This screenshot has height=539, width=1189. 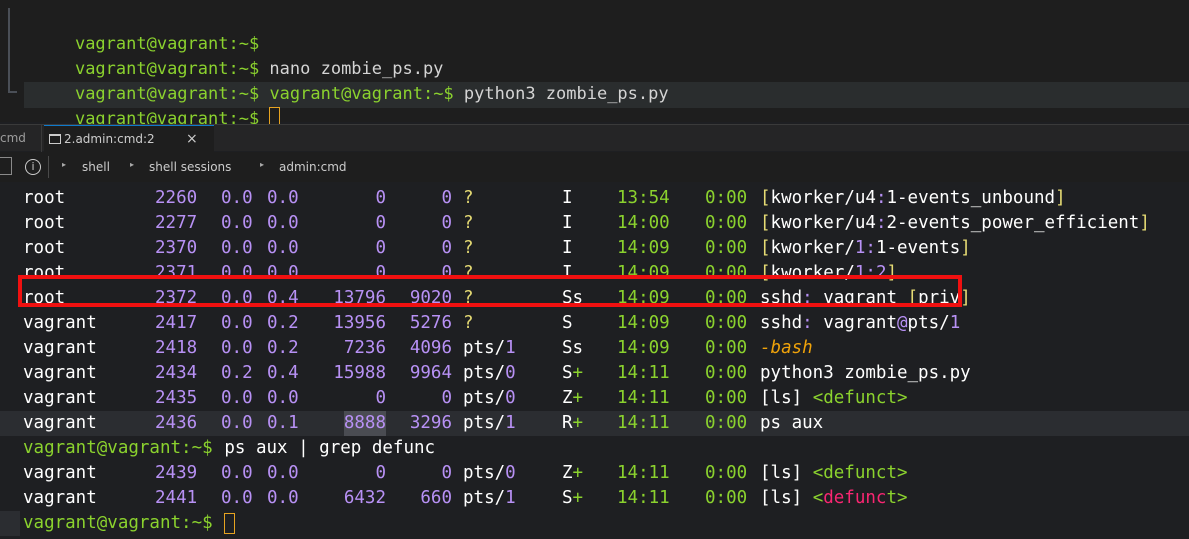 I want to click on cell-pid: 2260, so click(x=176, y=198).